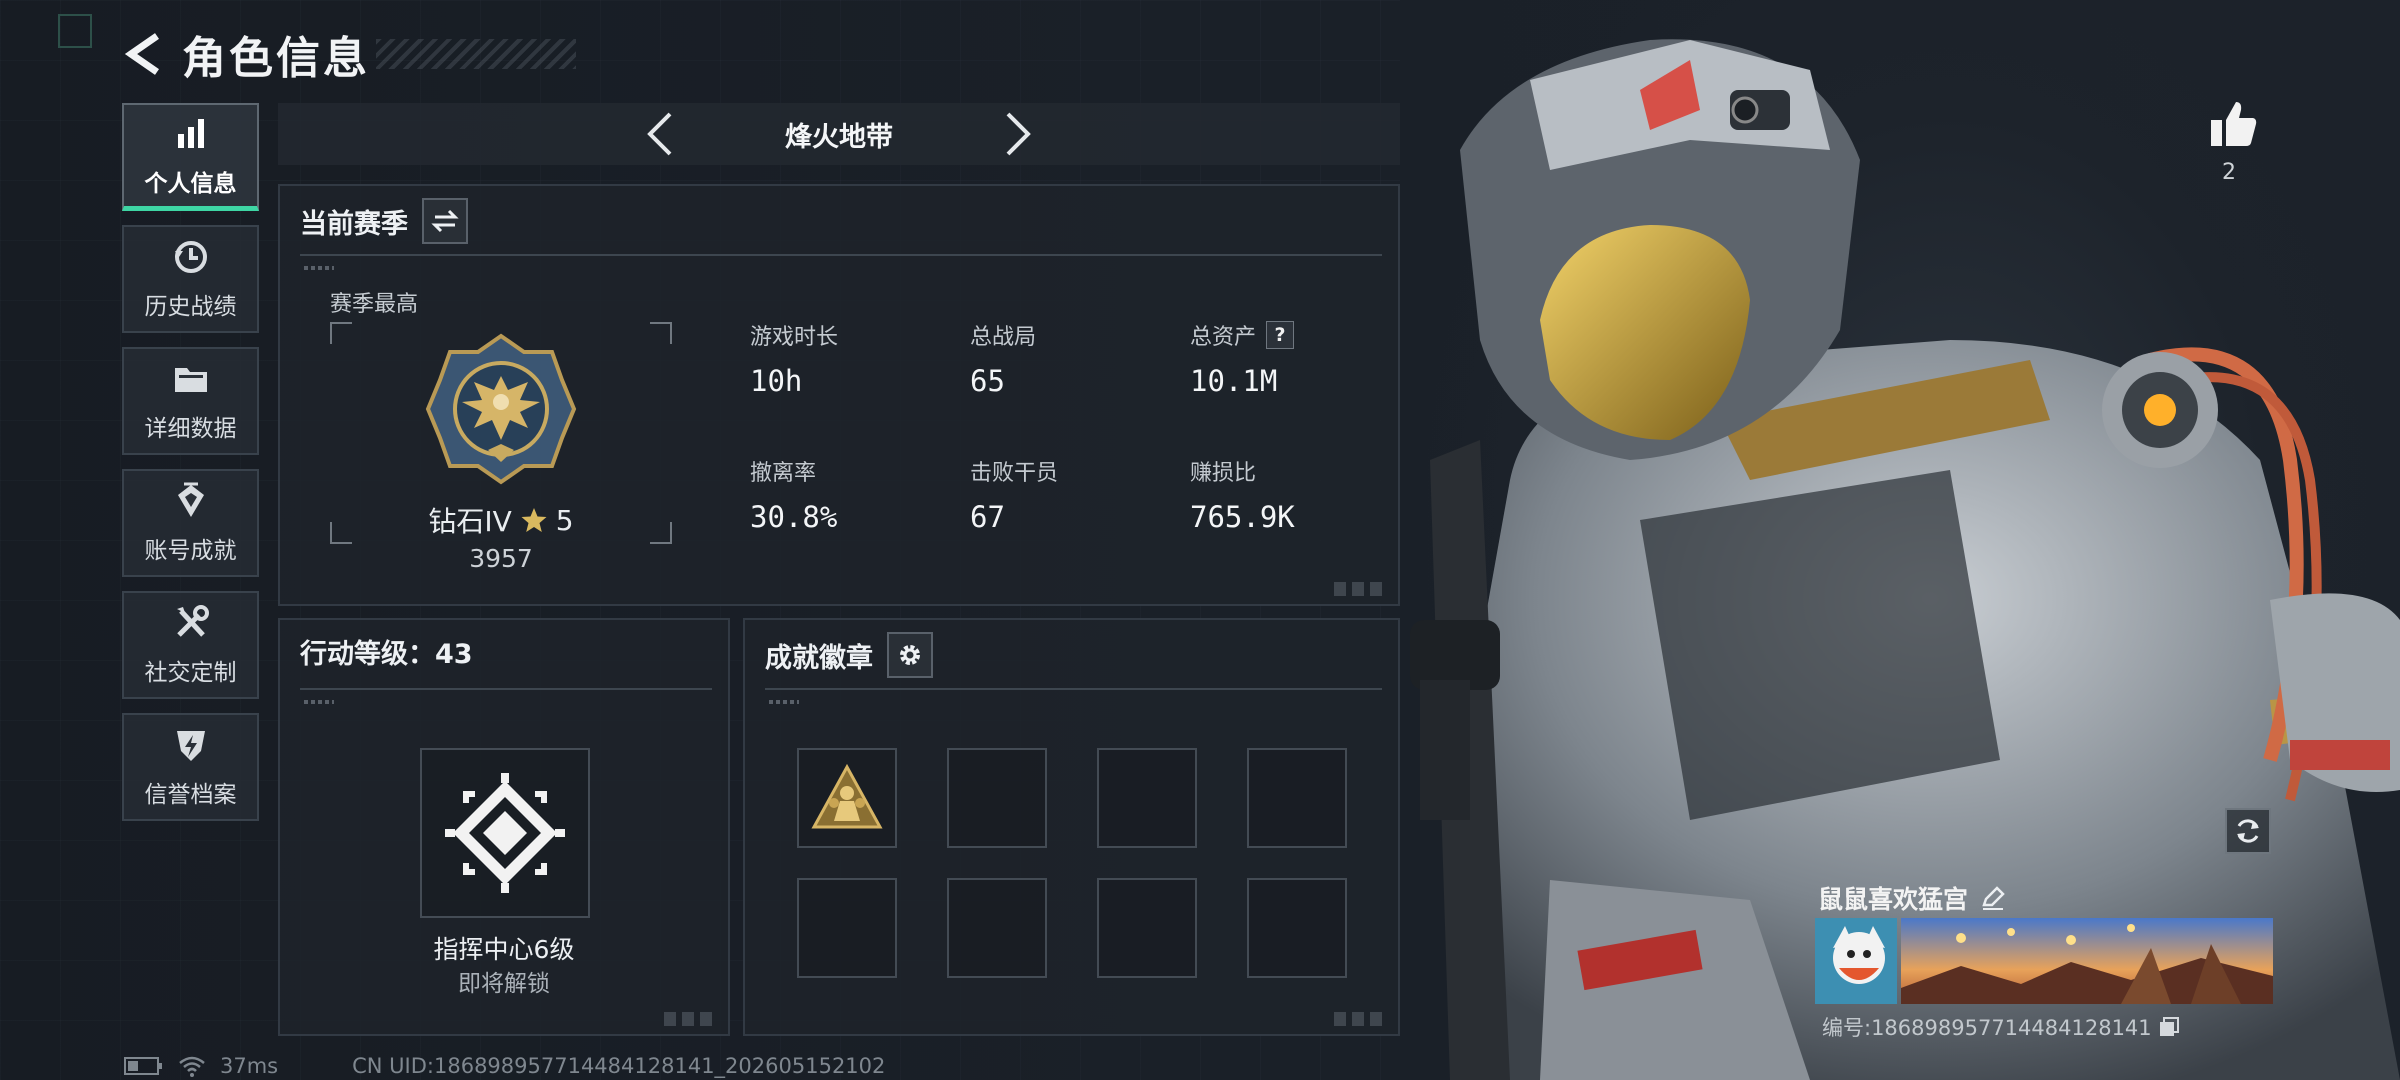 The image size is (2400, 1080). What do you see at coordinates (190, 133) in the screenshot?
I see `bar-chart-icon` at bounding box center [190, 133].